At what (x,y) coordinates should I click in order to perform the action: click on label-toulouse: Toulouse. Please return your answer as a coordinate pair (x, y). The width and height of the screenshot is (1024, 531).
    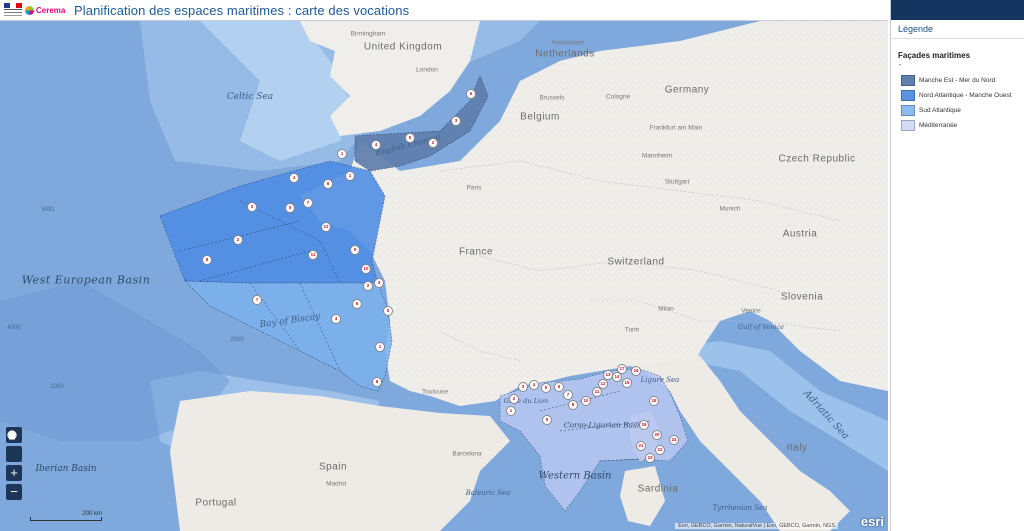
    Looking at the image, I should click on (435, 392).